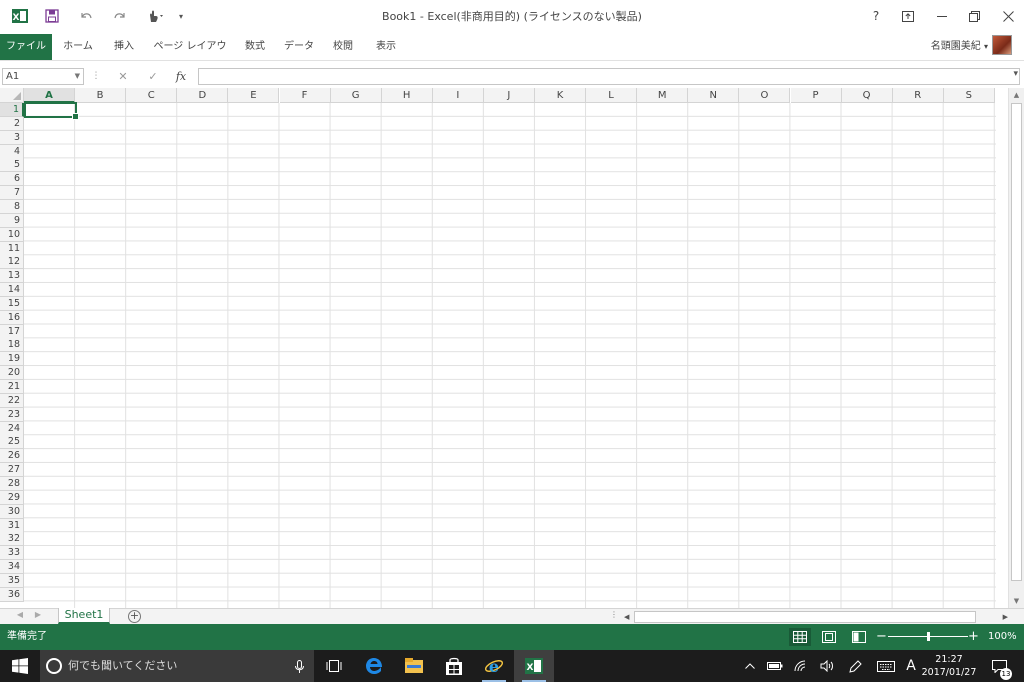 Image resolution: width=1024 pixels, height=682 pixels. I want to click on page-break-preview-icon, so click(859, 637).